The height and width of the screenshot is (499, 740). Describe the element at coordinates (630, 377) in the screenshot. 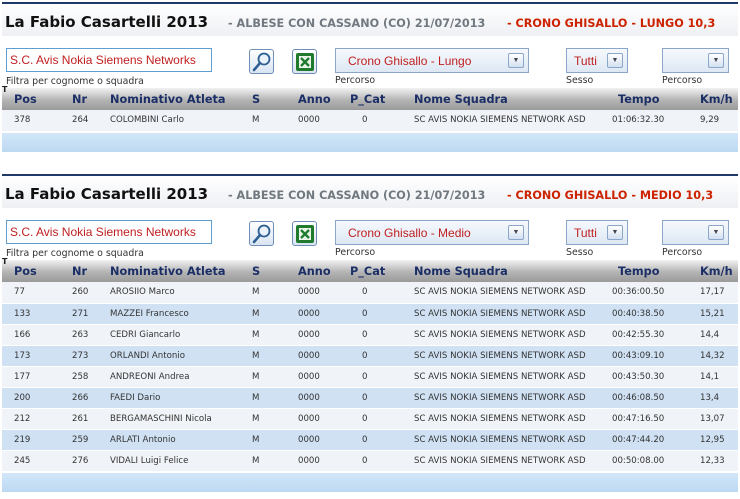

I see `cell-tempo: 00:43:50.30` at that location.